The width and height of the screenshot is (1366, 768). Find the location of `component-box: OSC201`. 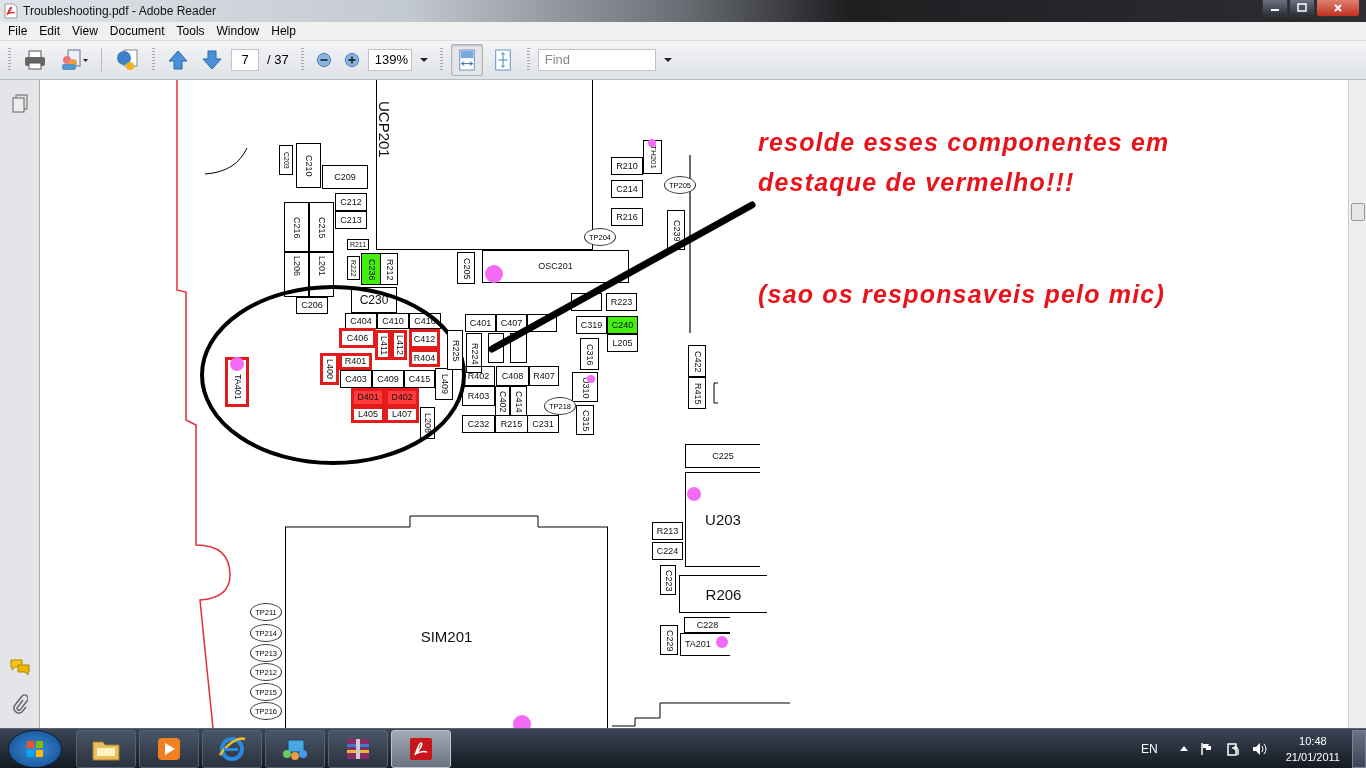

component-box: OSC201 is located at coordinates (555, 267).